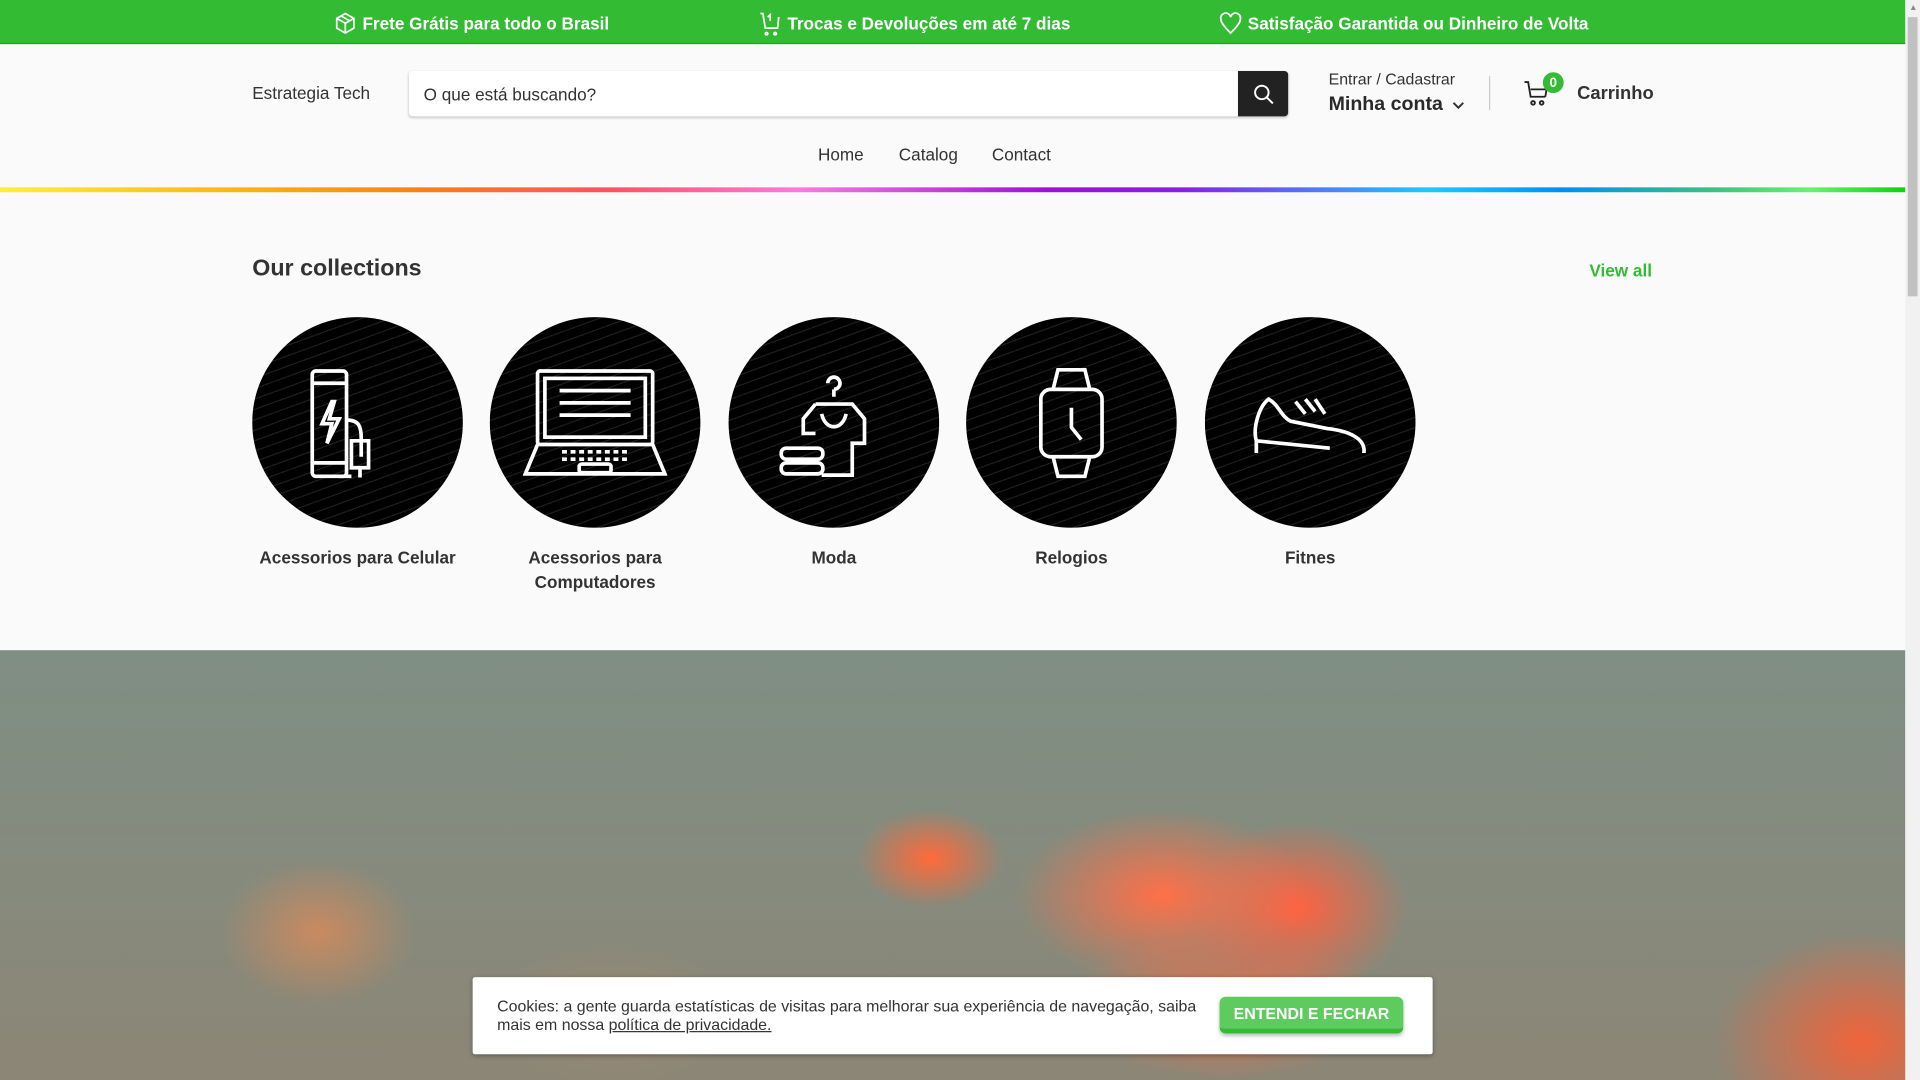 The height and width of the screenshot is (1080, 1920). I want to click on nav-contact: Contact, so click(1021, 154).